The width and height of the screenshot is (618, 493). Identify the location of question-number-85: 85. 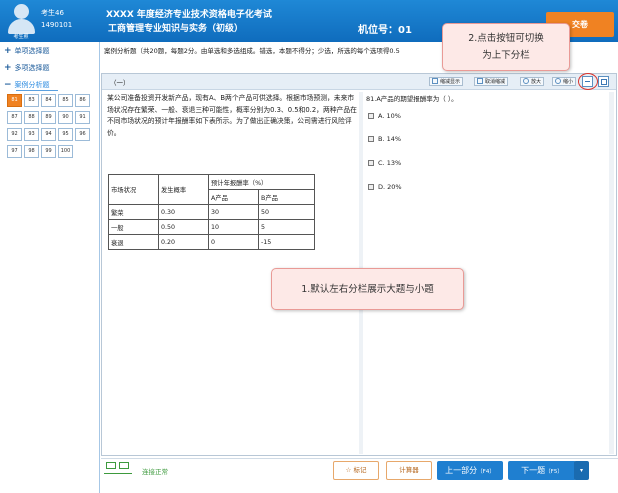
(65, 100).